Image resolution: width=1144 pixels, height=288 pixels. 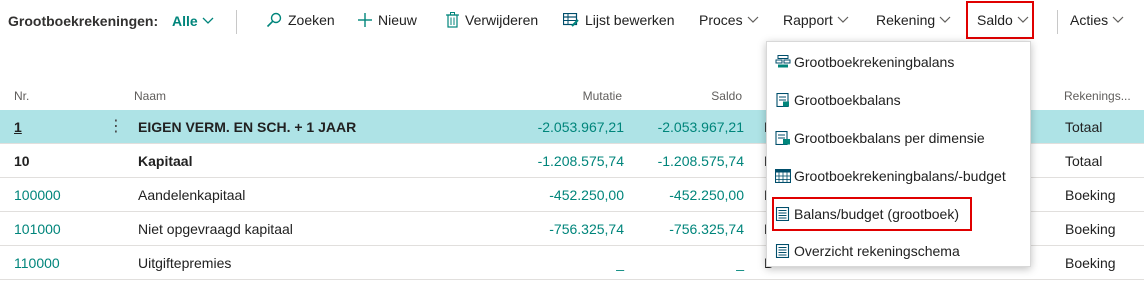 What do you see at coordinates (847, 100) in the screenshot?
I see `menu-item-label: Grootboekbalans` at bounding box center [847, 100].